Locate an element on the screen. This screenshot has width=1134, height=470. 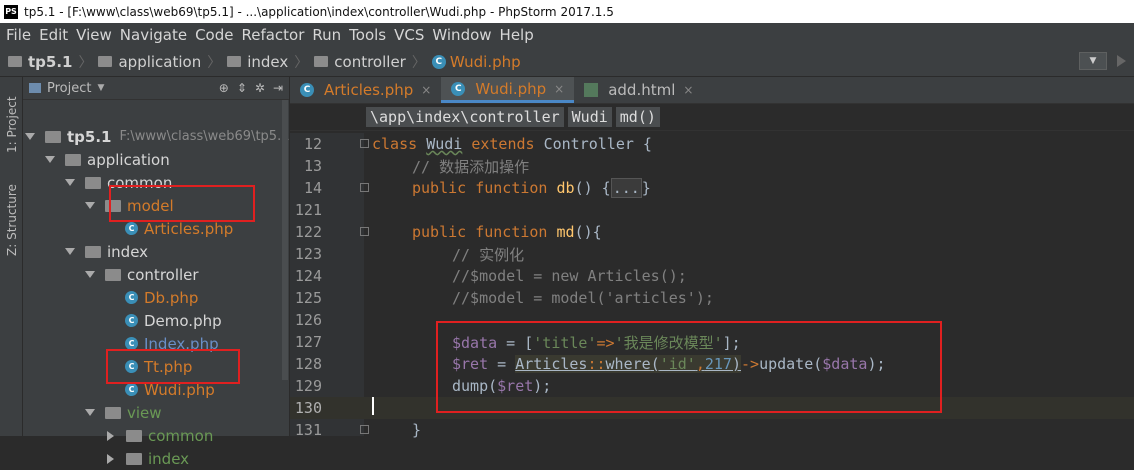
highlight-box-code is located at coordinates (689, 367).